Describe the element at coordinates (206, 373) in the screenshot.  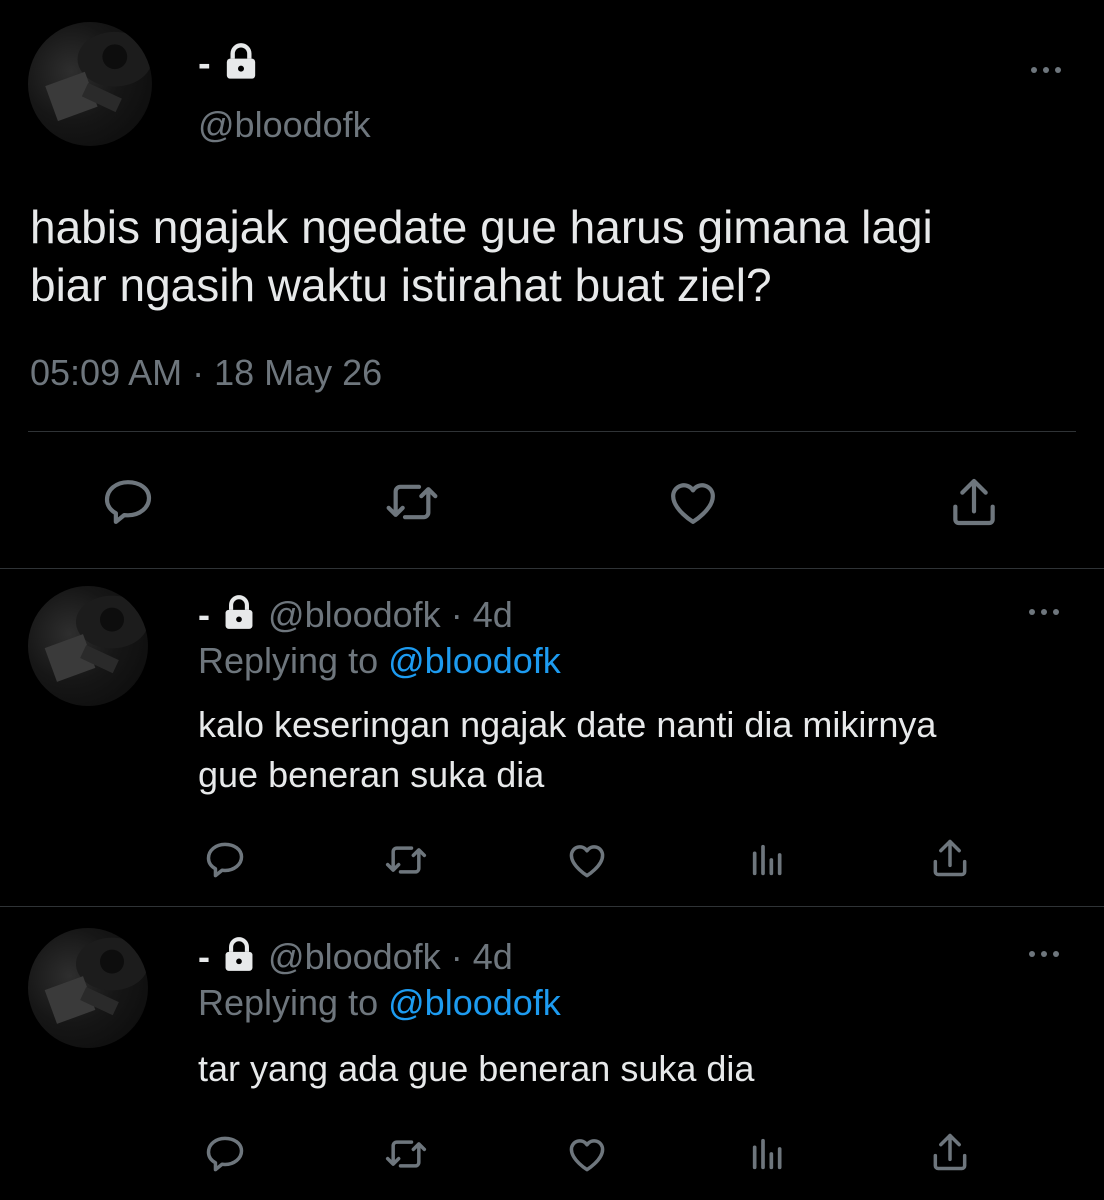
I see `timestamp: 05:09 AM · 18 May 26` at that location.